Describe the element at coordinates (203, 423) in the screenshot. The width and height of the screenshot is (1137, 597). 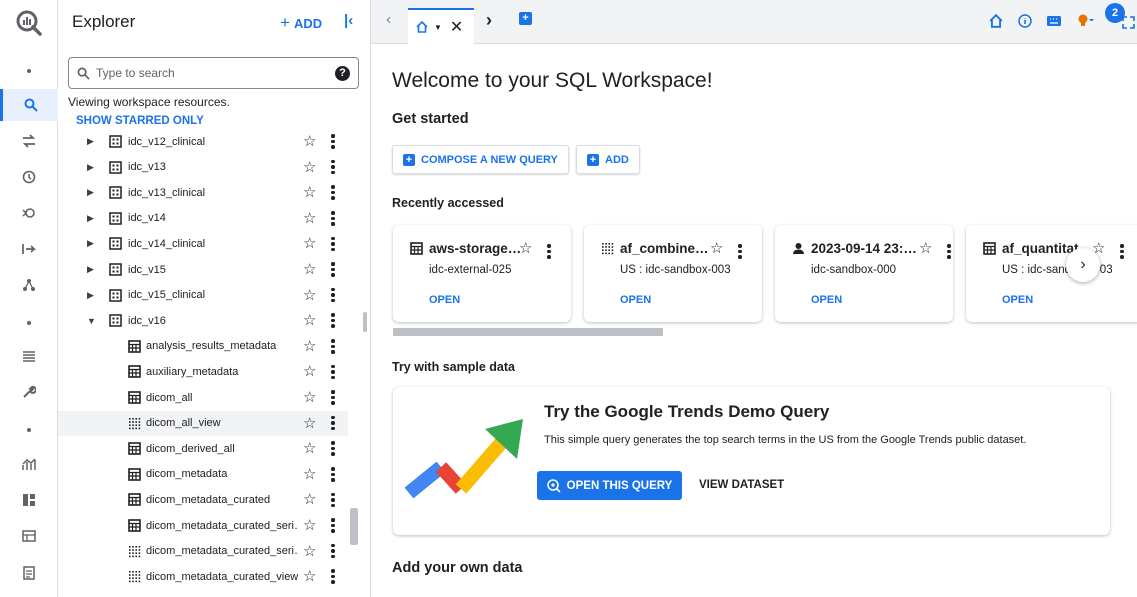
I see `tree-row: dicom_all_view ☆` at that location.